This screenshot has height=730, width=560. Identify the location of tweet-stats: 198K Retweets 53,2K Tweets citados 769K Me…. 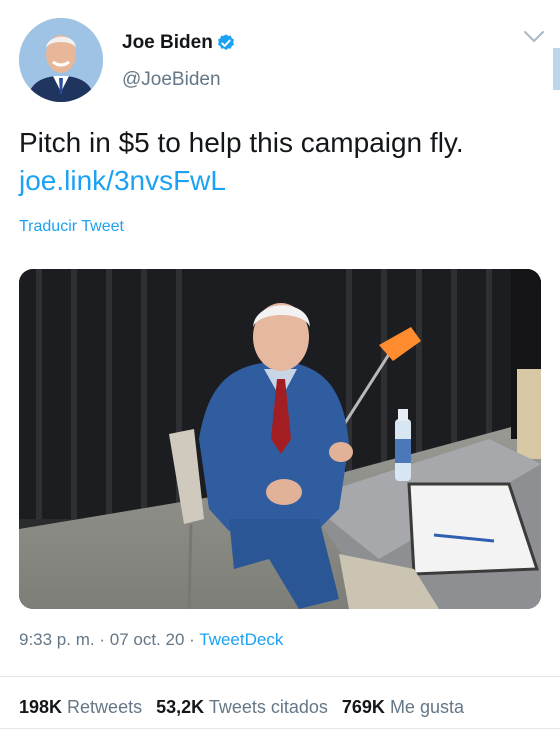
(241, 707).